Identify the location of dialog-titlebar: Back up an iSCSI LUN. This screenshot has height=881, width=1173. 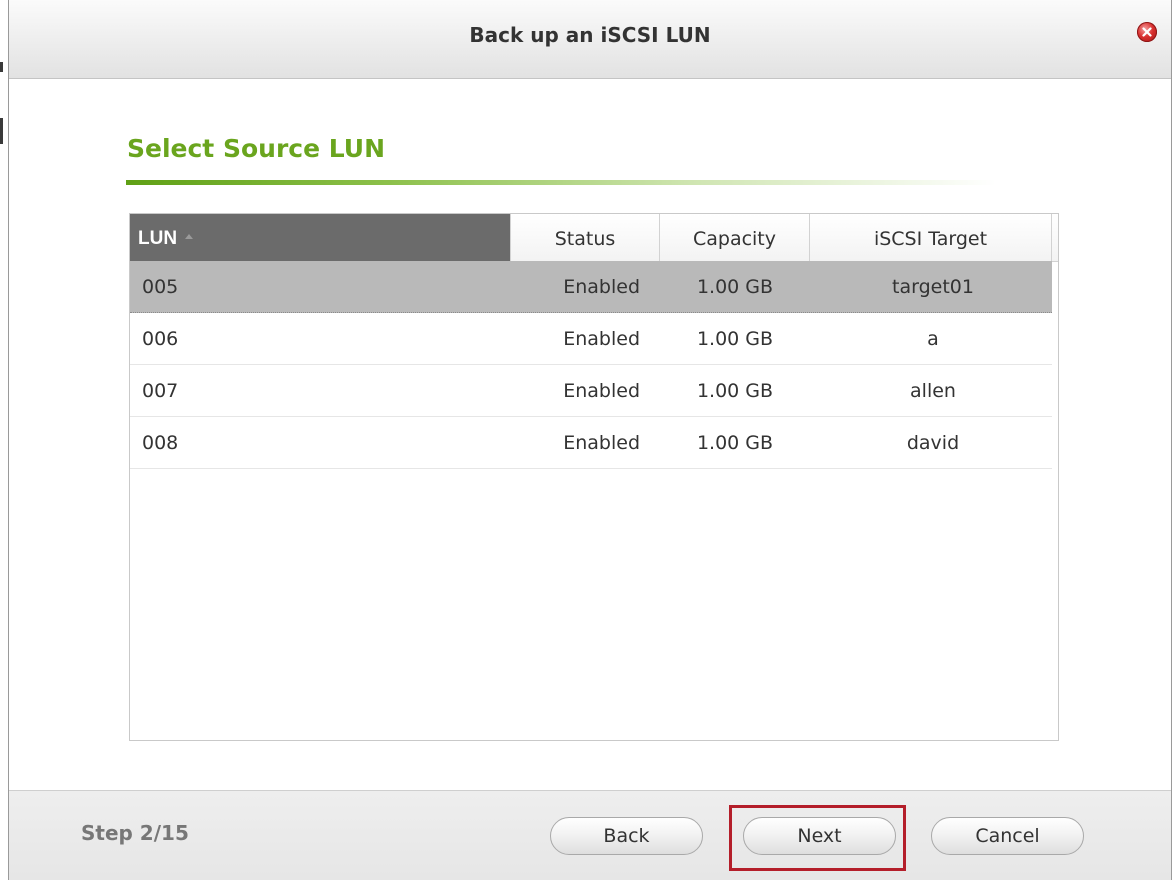
(590, 39).